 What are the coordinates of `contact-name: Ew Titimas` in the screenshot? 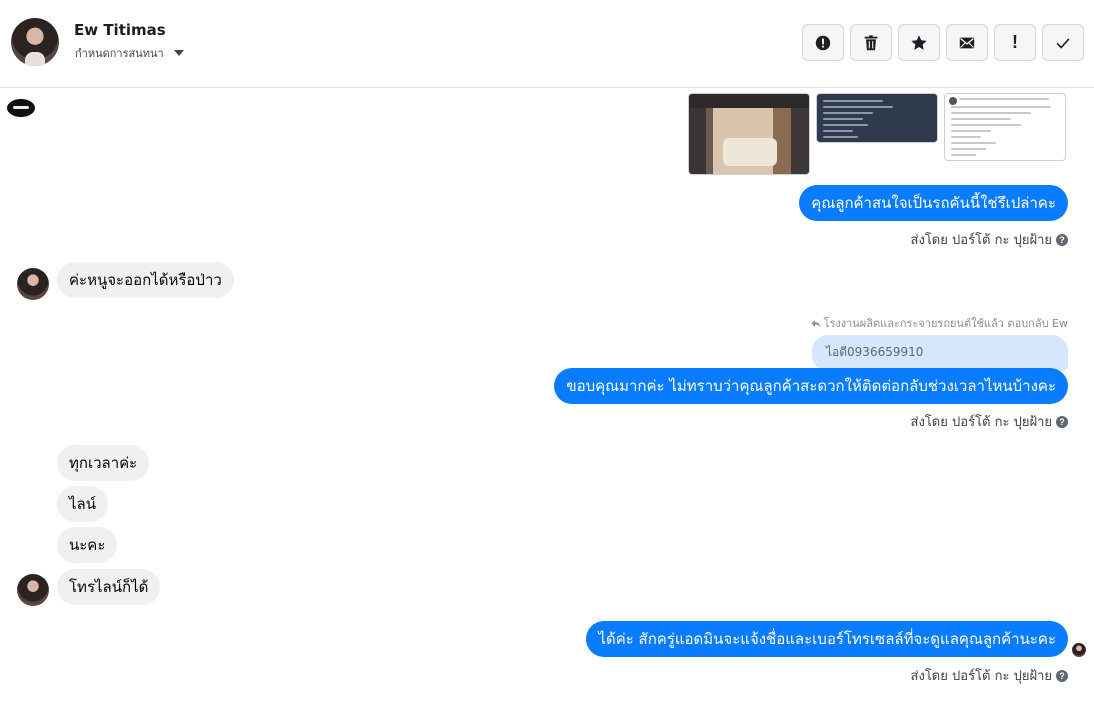 It's located at (120, 30).